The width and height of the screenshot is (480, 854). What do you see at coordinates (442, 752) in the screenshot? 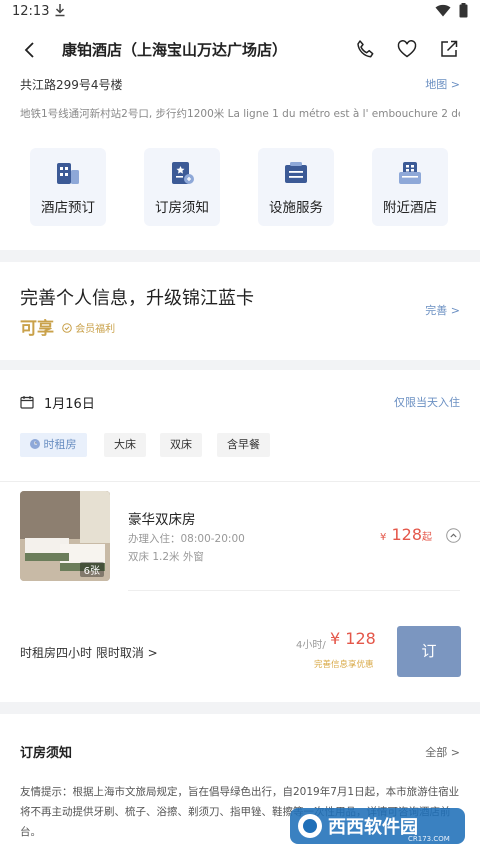
I see `notice-all-link: 全部 >` at bounding box center [442, 752].